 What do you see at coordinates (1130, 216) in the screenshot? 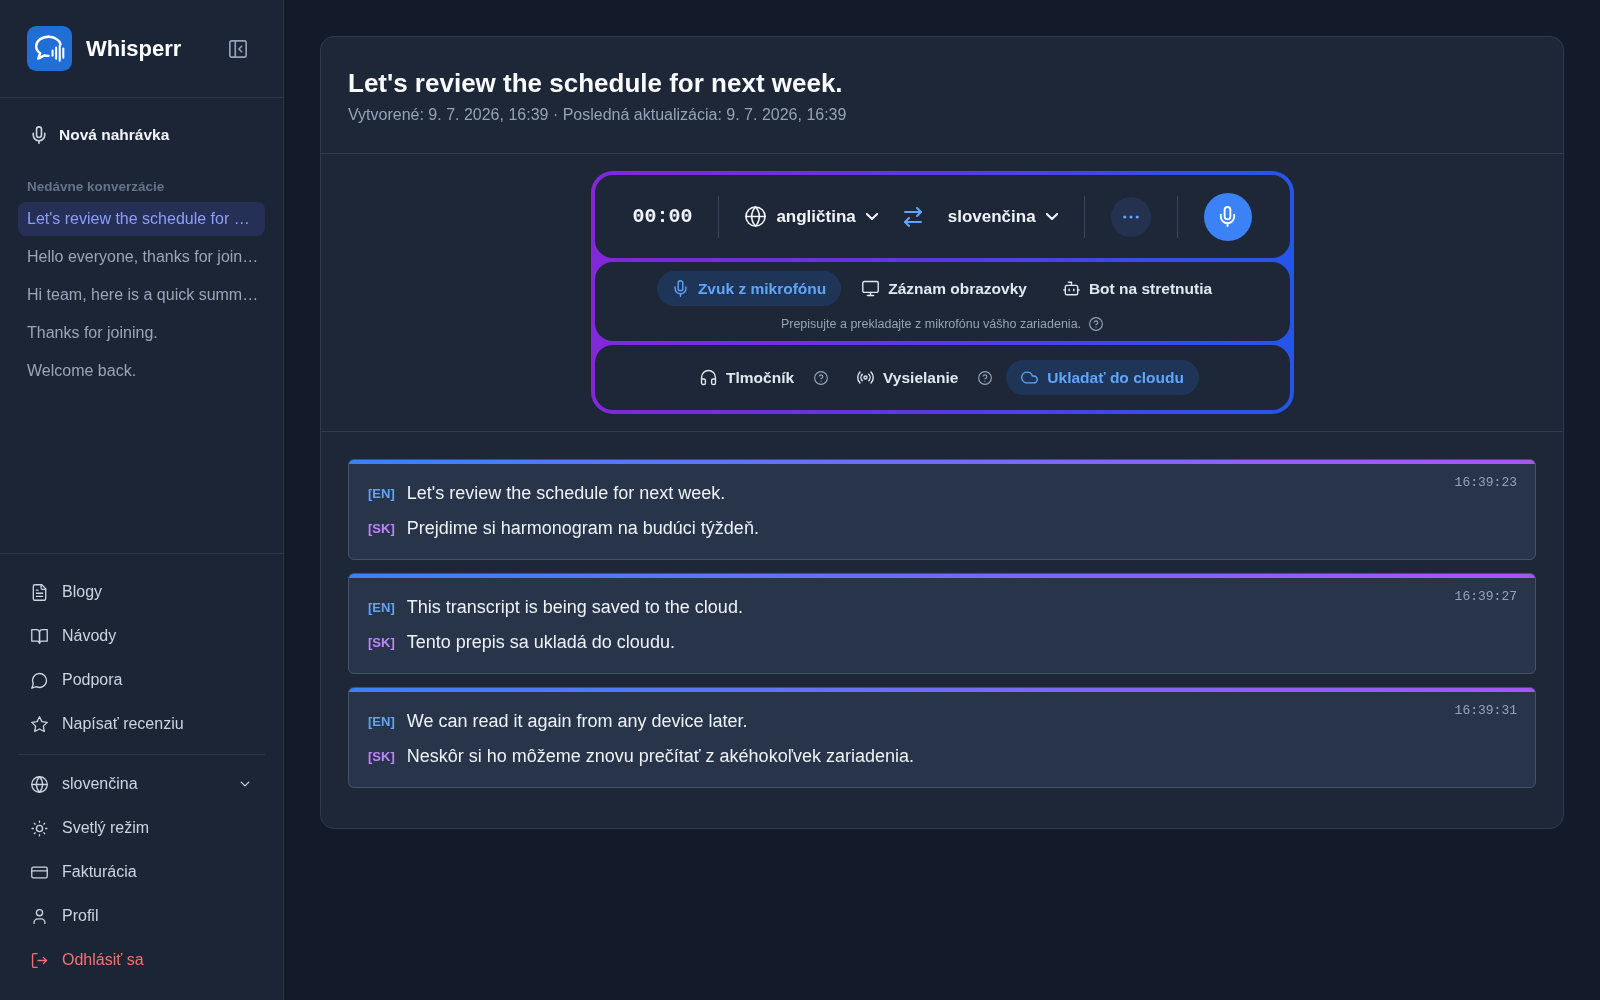
I see `ellipsis-icon` at bounding box center [1130, 216].